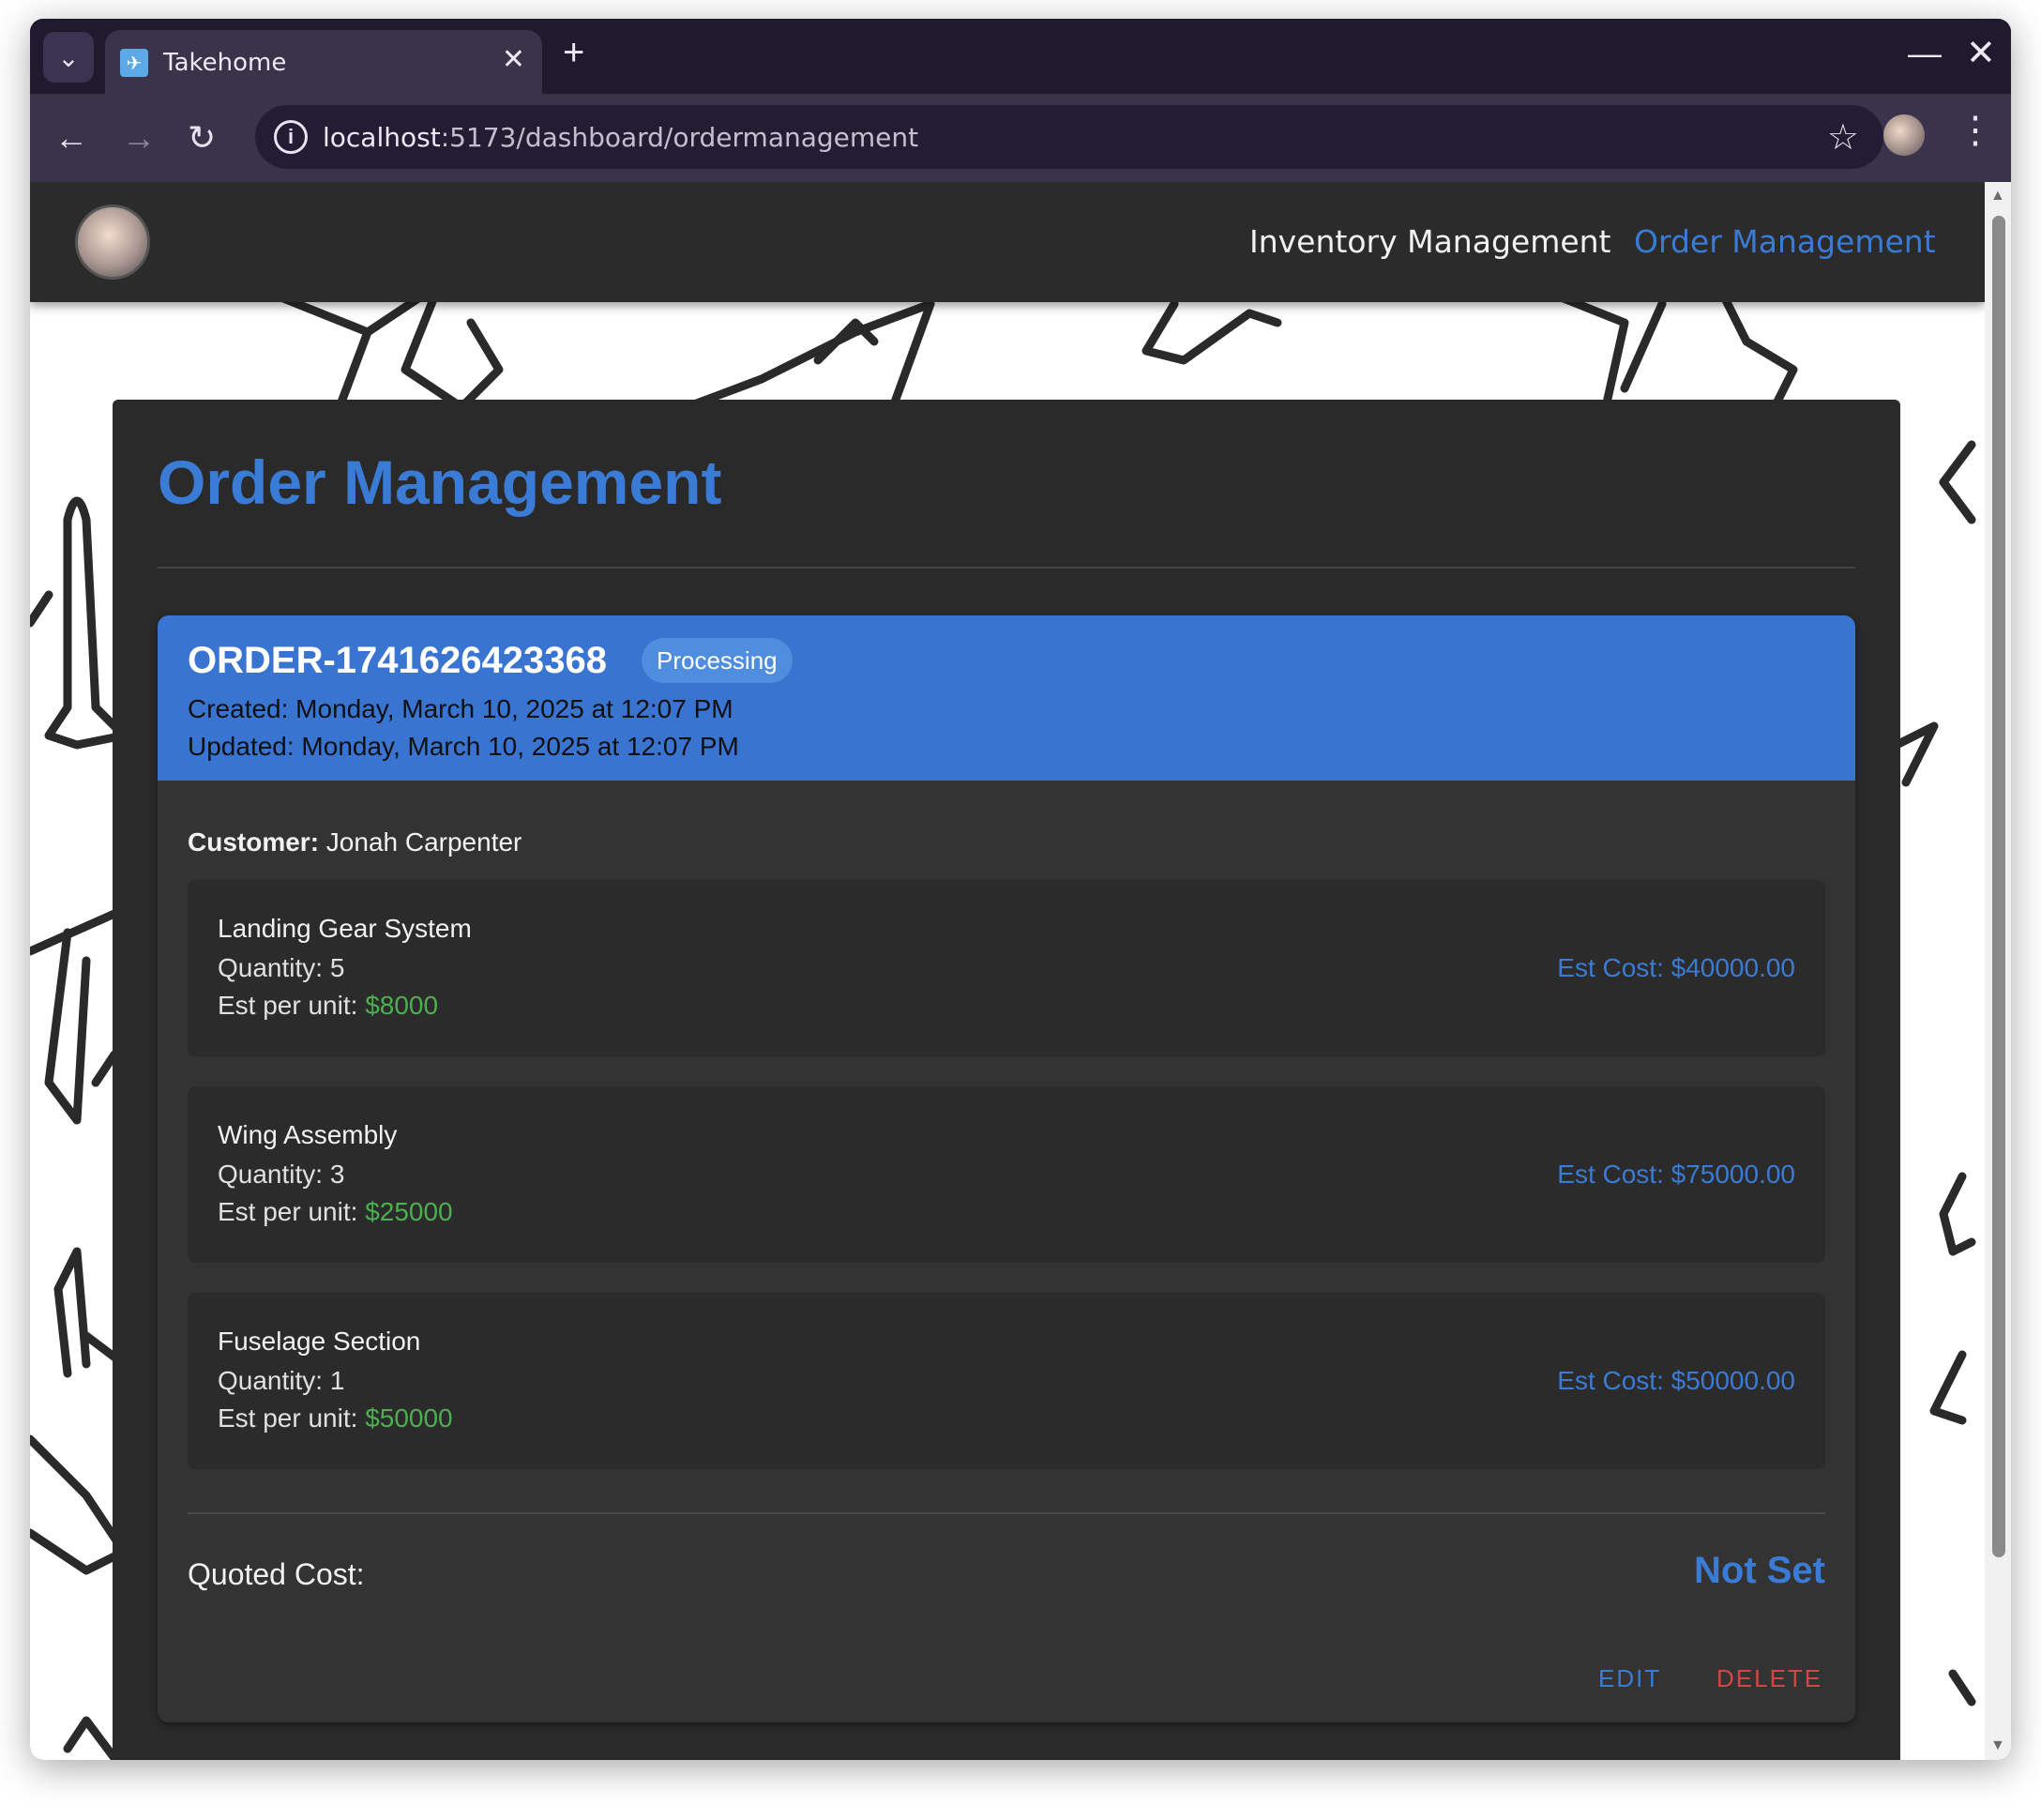 This screenshot has height=1820, width=2041. What do you see at coordinates (71, 138) in the screenshot?
I see `back-arrow-icon: ←` at bounding box center [71, 138].